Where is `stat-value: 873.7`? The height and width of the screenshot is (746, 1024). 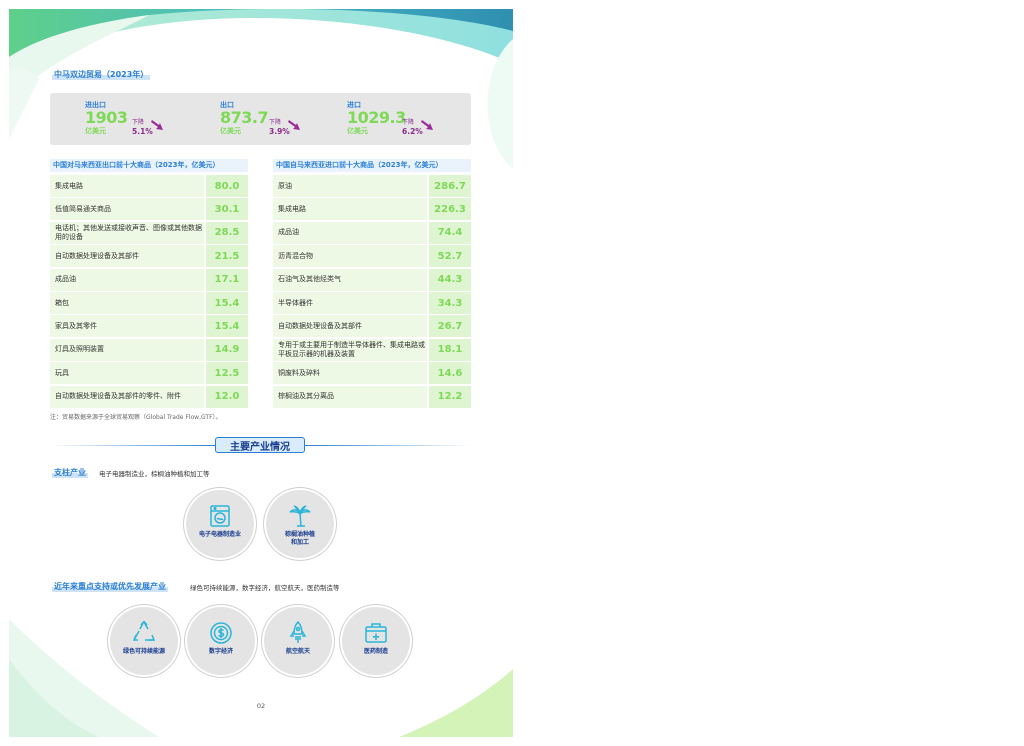 stat-value: 873.7 is located at coordinates (244, 117).